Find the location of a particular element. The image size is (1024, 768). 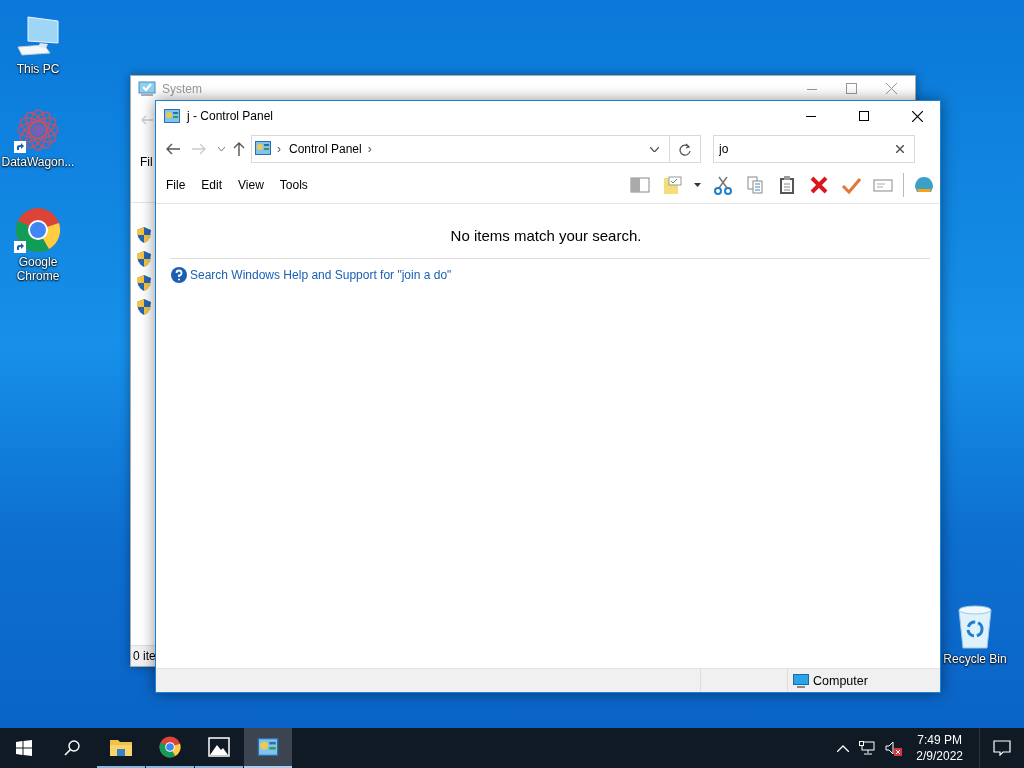

network-icon is located at coordinates (867, 748).